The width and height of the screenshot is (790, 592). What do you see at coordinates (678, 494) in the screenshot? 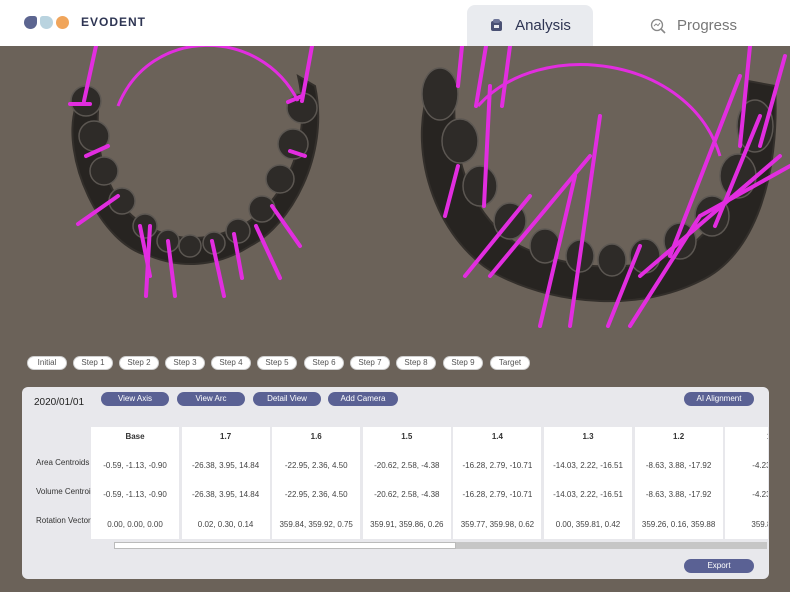
I see `volume-centroid-cell: -8.63, 3.88, -17.92` at bounding box center [678, 494].